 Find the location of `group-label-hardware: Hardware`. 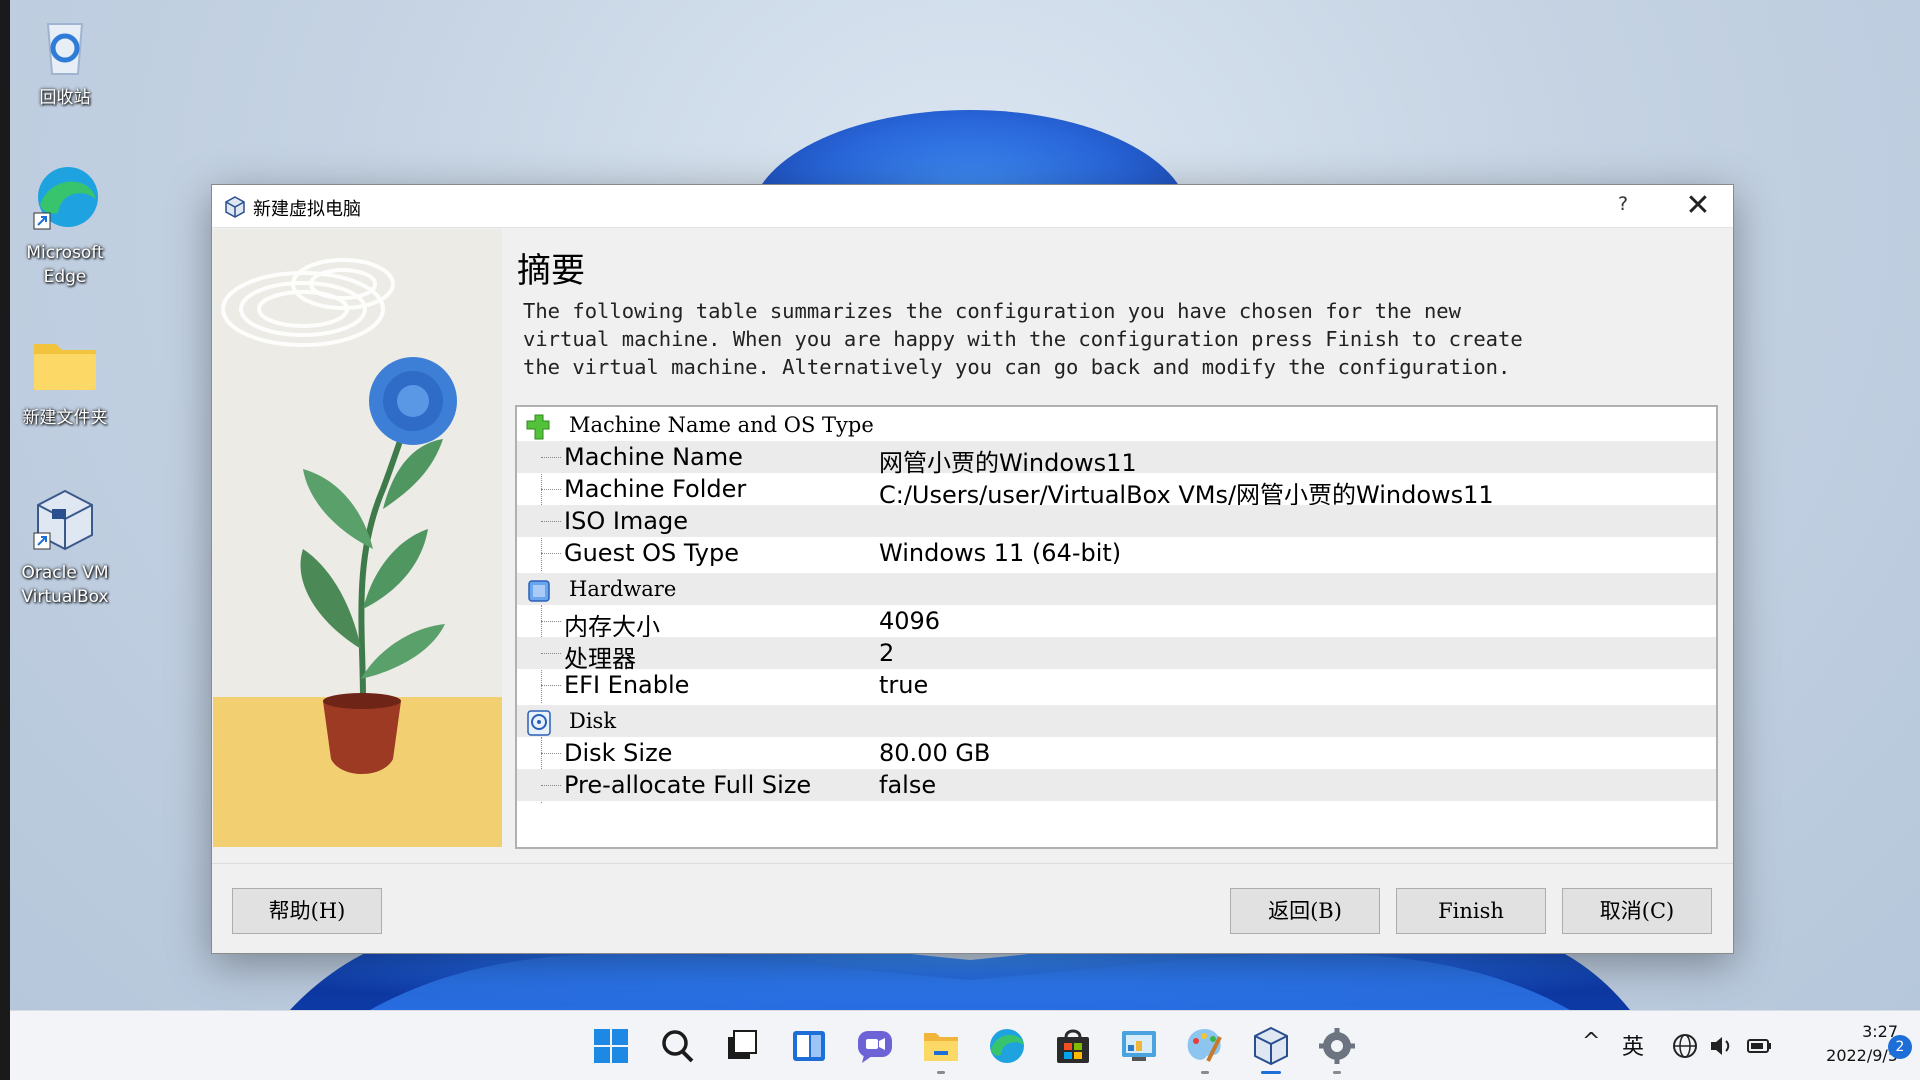

group-label-hardware: Hardware is located at coordinates (623, 589).